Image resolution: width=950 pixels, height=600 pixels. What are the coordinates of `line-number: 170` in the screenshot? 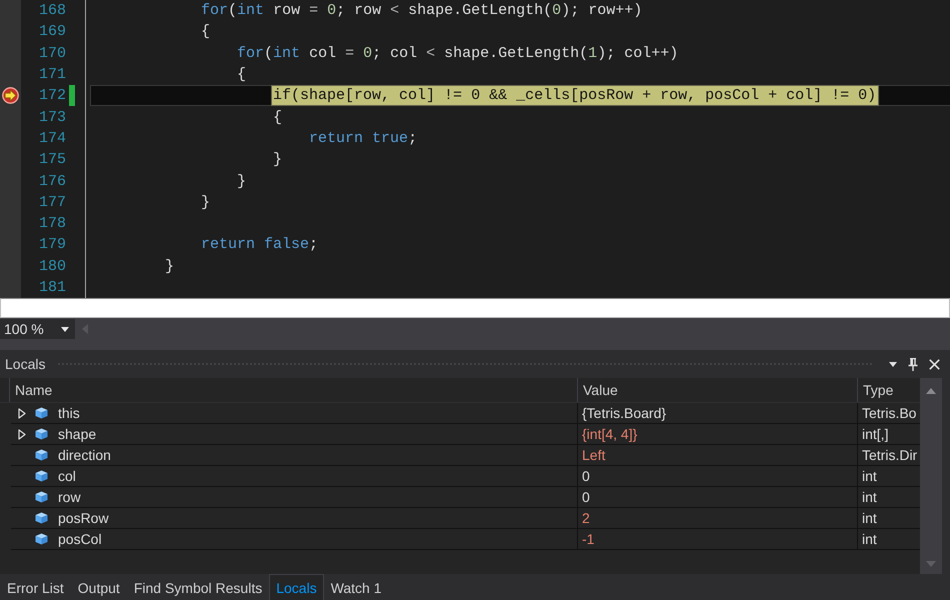 It's located at (52, 53).